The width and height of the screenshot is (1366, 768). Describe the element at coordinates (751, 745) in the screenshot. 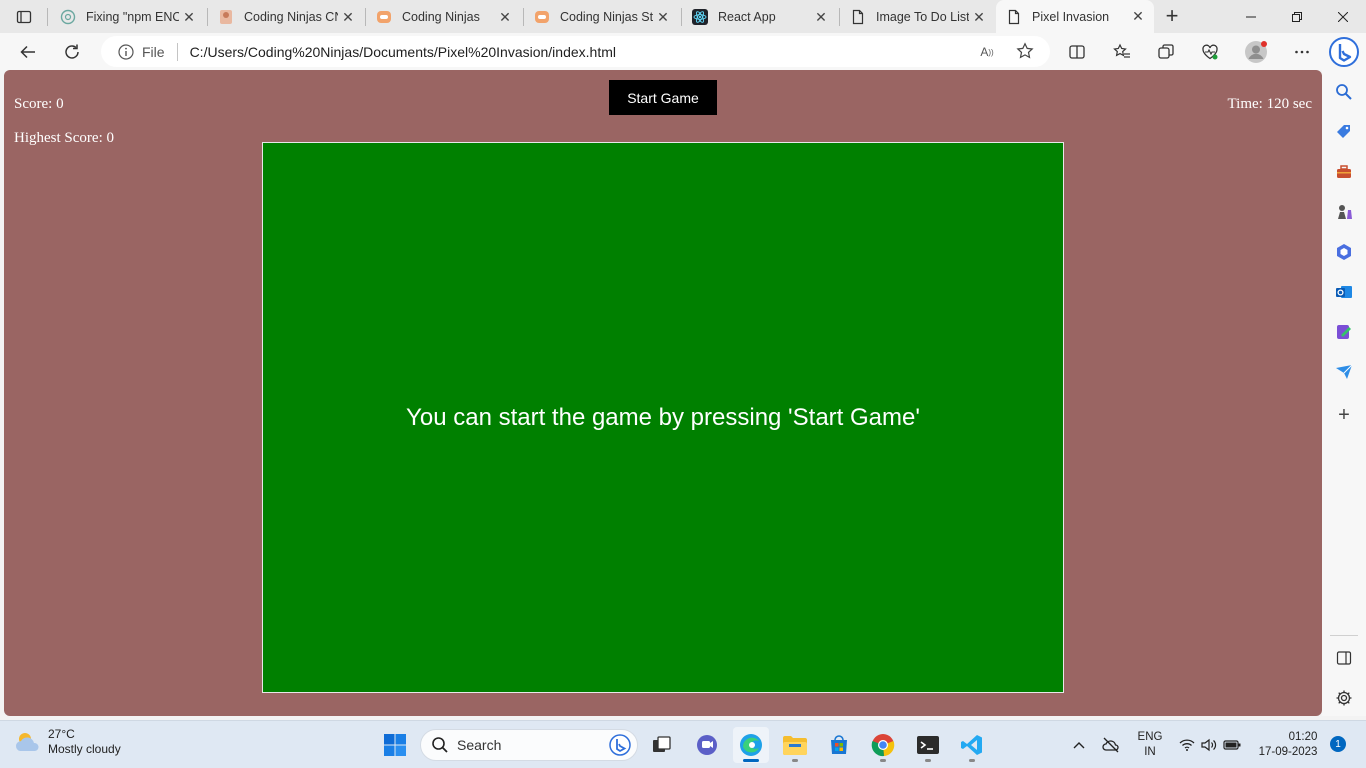

I see `edge-taskbar-button` at that location.